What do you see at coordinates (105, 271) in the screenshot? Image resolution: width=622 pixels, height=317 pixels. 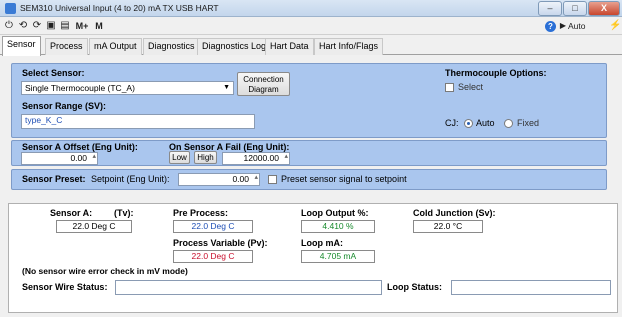 I see `wire-check-note: (No sensor wire error check in mV mode)` at bounding box center [105, 271].